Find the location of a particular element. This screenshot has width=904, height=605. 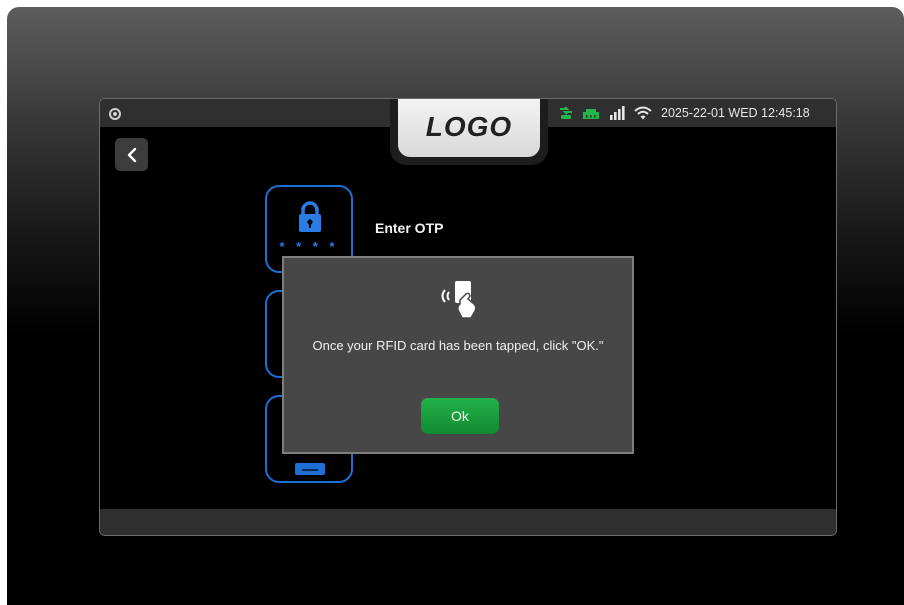

logo-text: LOGO is located at coordinates (469, 126).